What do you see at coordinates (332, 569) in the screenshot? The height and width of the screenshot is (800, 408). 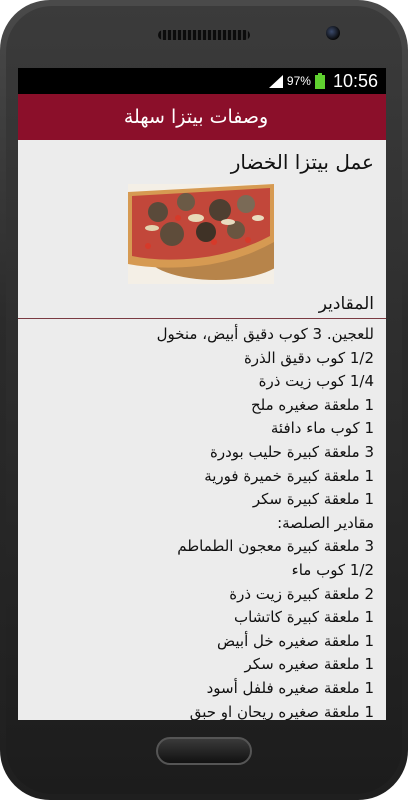 I see `ingredient-line: 1/2 كوب ماء` at bounding box center [332, 569].